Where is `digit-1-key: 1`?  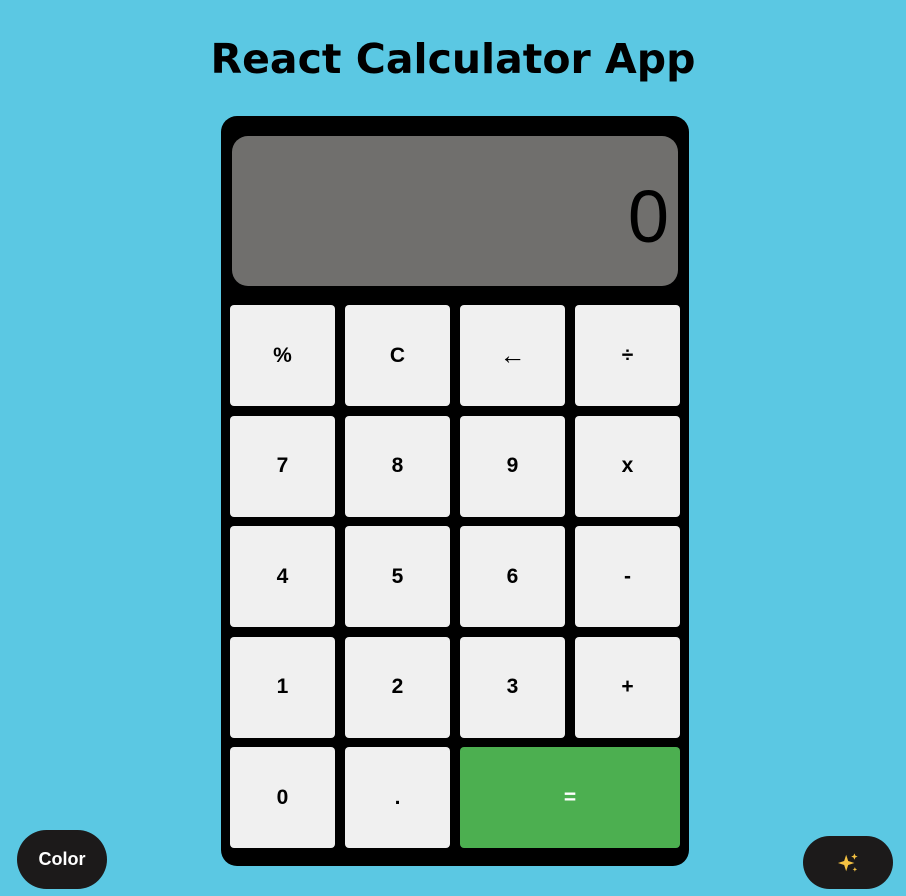 digit-1-key: 1 is located at coordinates (282, 687).